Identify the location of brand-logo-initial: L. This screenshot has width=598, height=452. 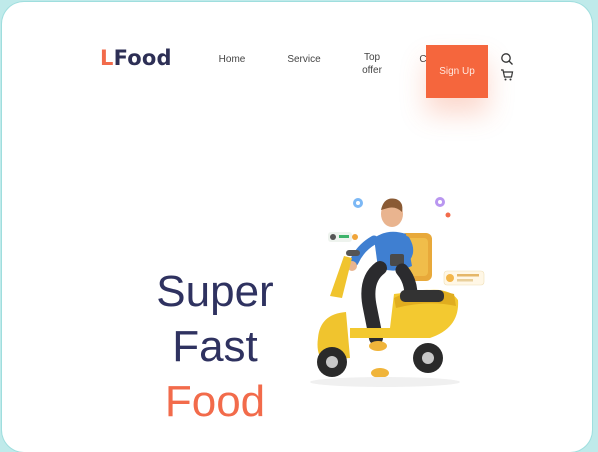
(107, 58).